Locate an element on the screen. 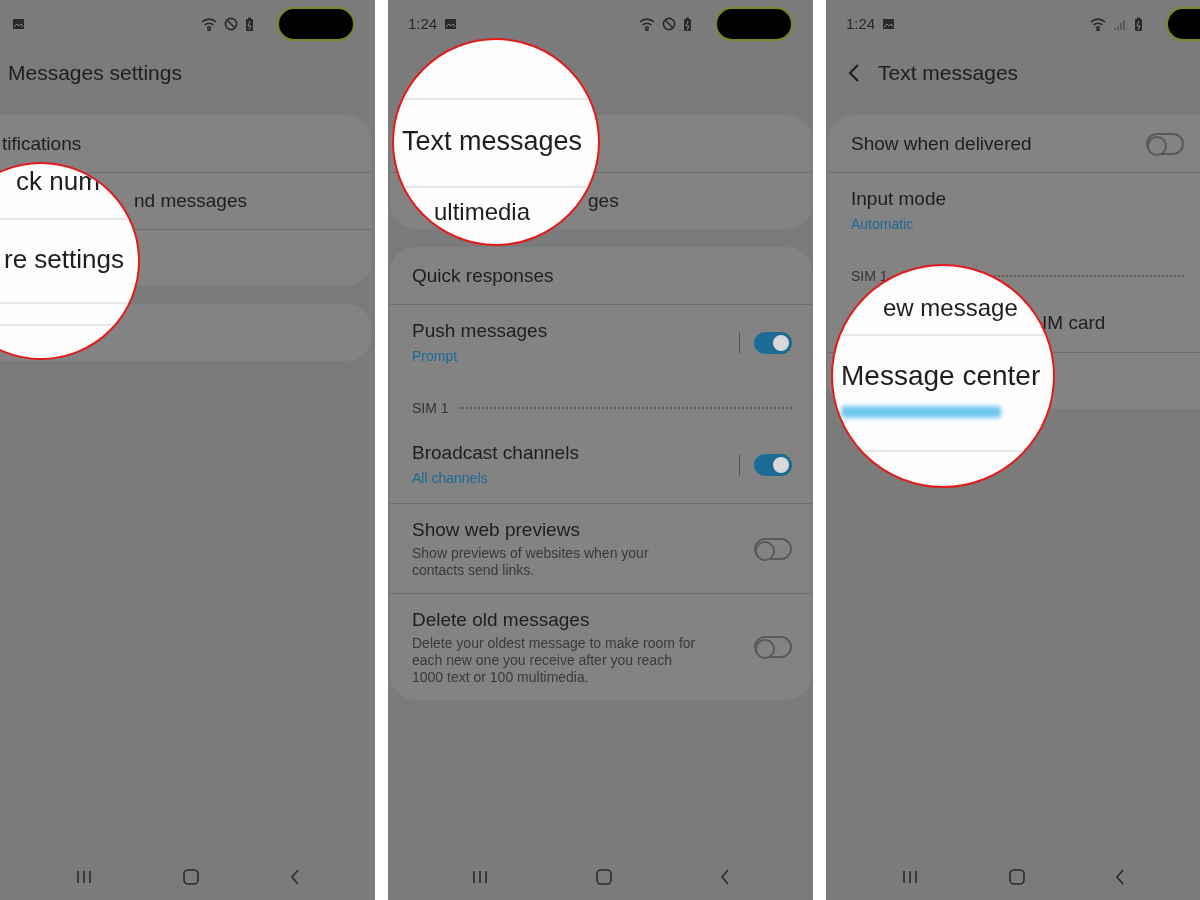 This screenshot has width=1200, height=900. magnified-text: Message center is located at coordinates (941, 376).